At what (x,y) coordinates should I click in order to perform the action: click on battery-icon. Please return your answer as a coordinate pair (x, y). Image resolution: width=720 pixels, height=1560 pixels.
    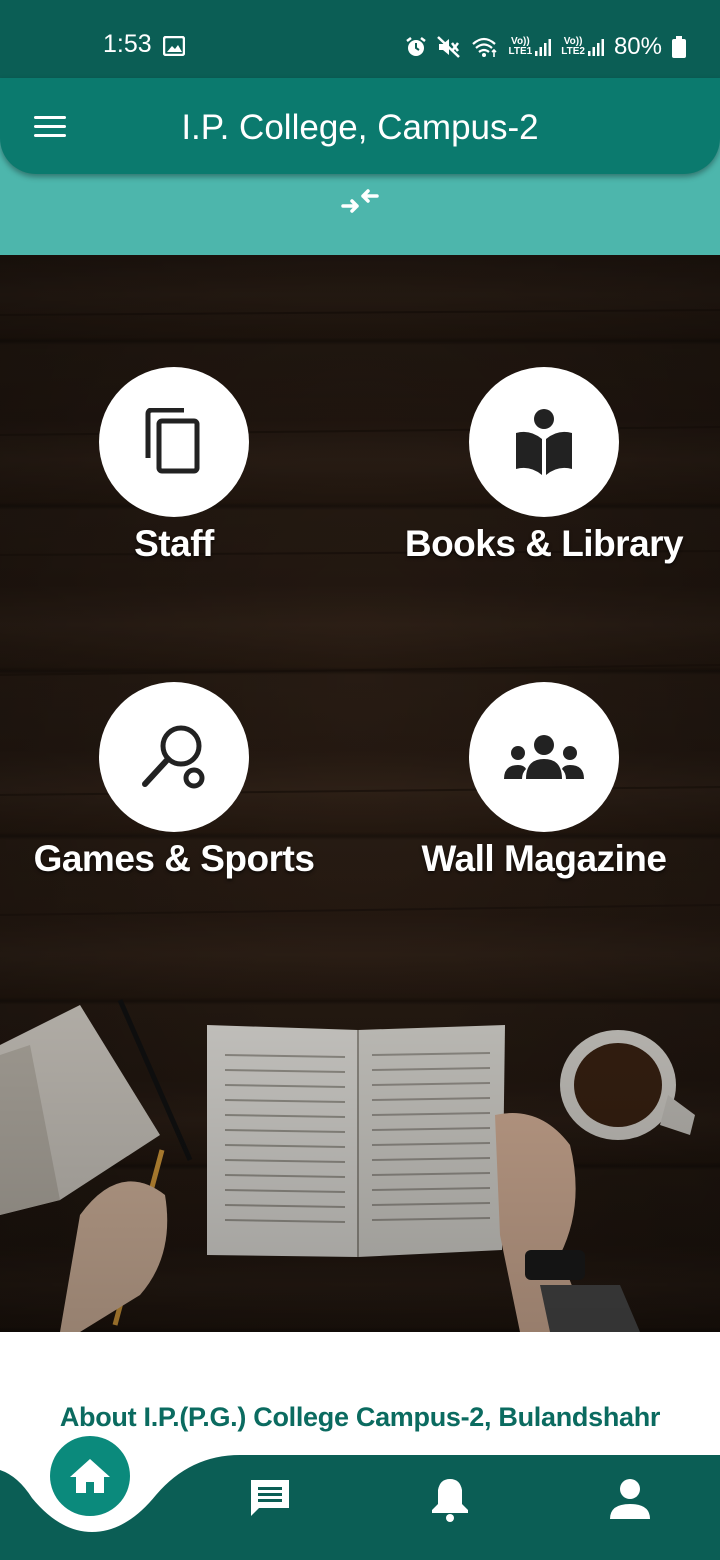
    Looking at the image, I should click on (679, 47).